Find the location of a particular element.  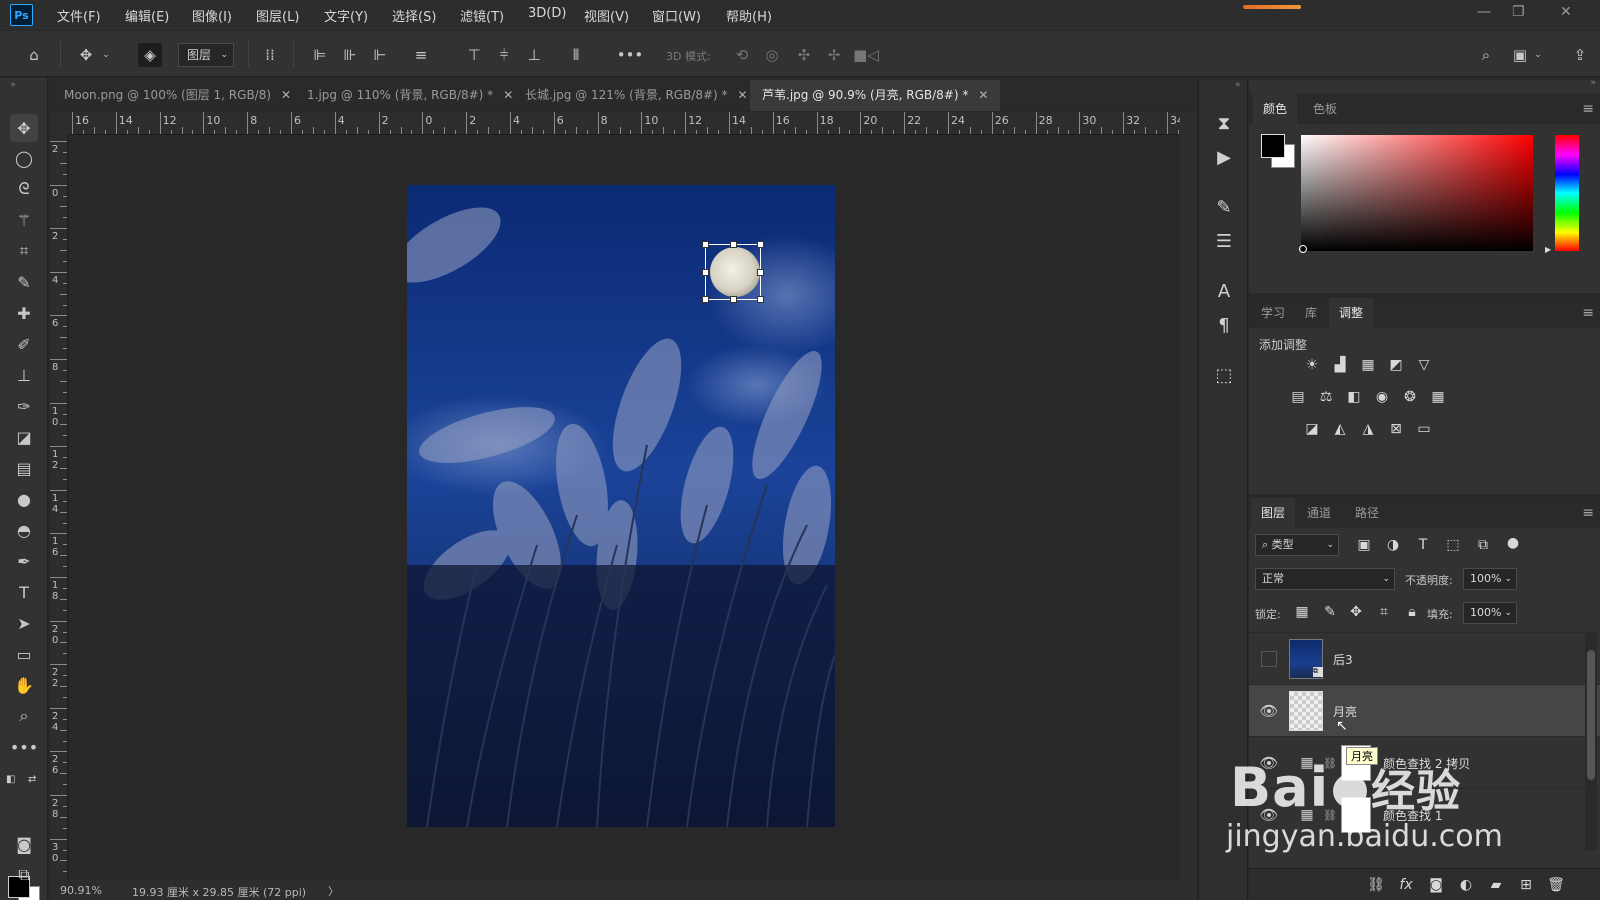

quick-mask-icon: ◙ is located at coordinates (24, 844).